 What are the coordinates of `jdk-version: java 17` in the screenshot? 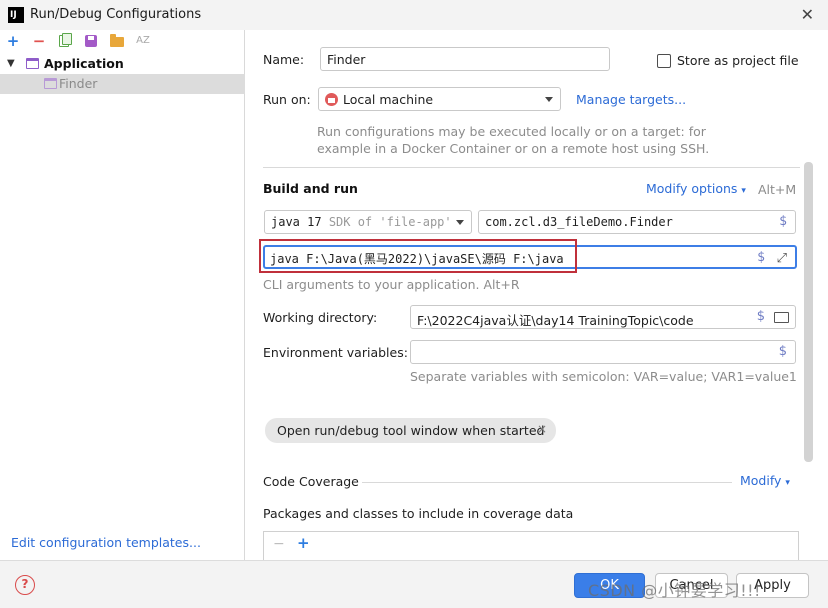 It's located at (296, 222).